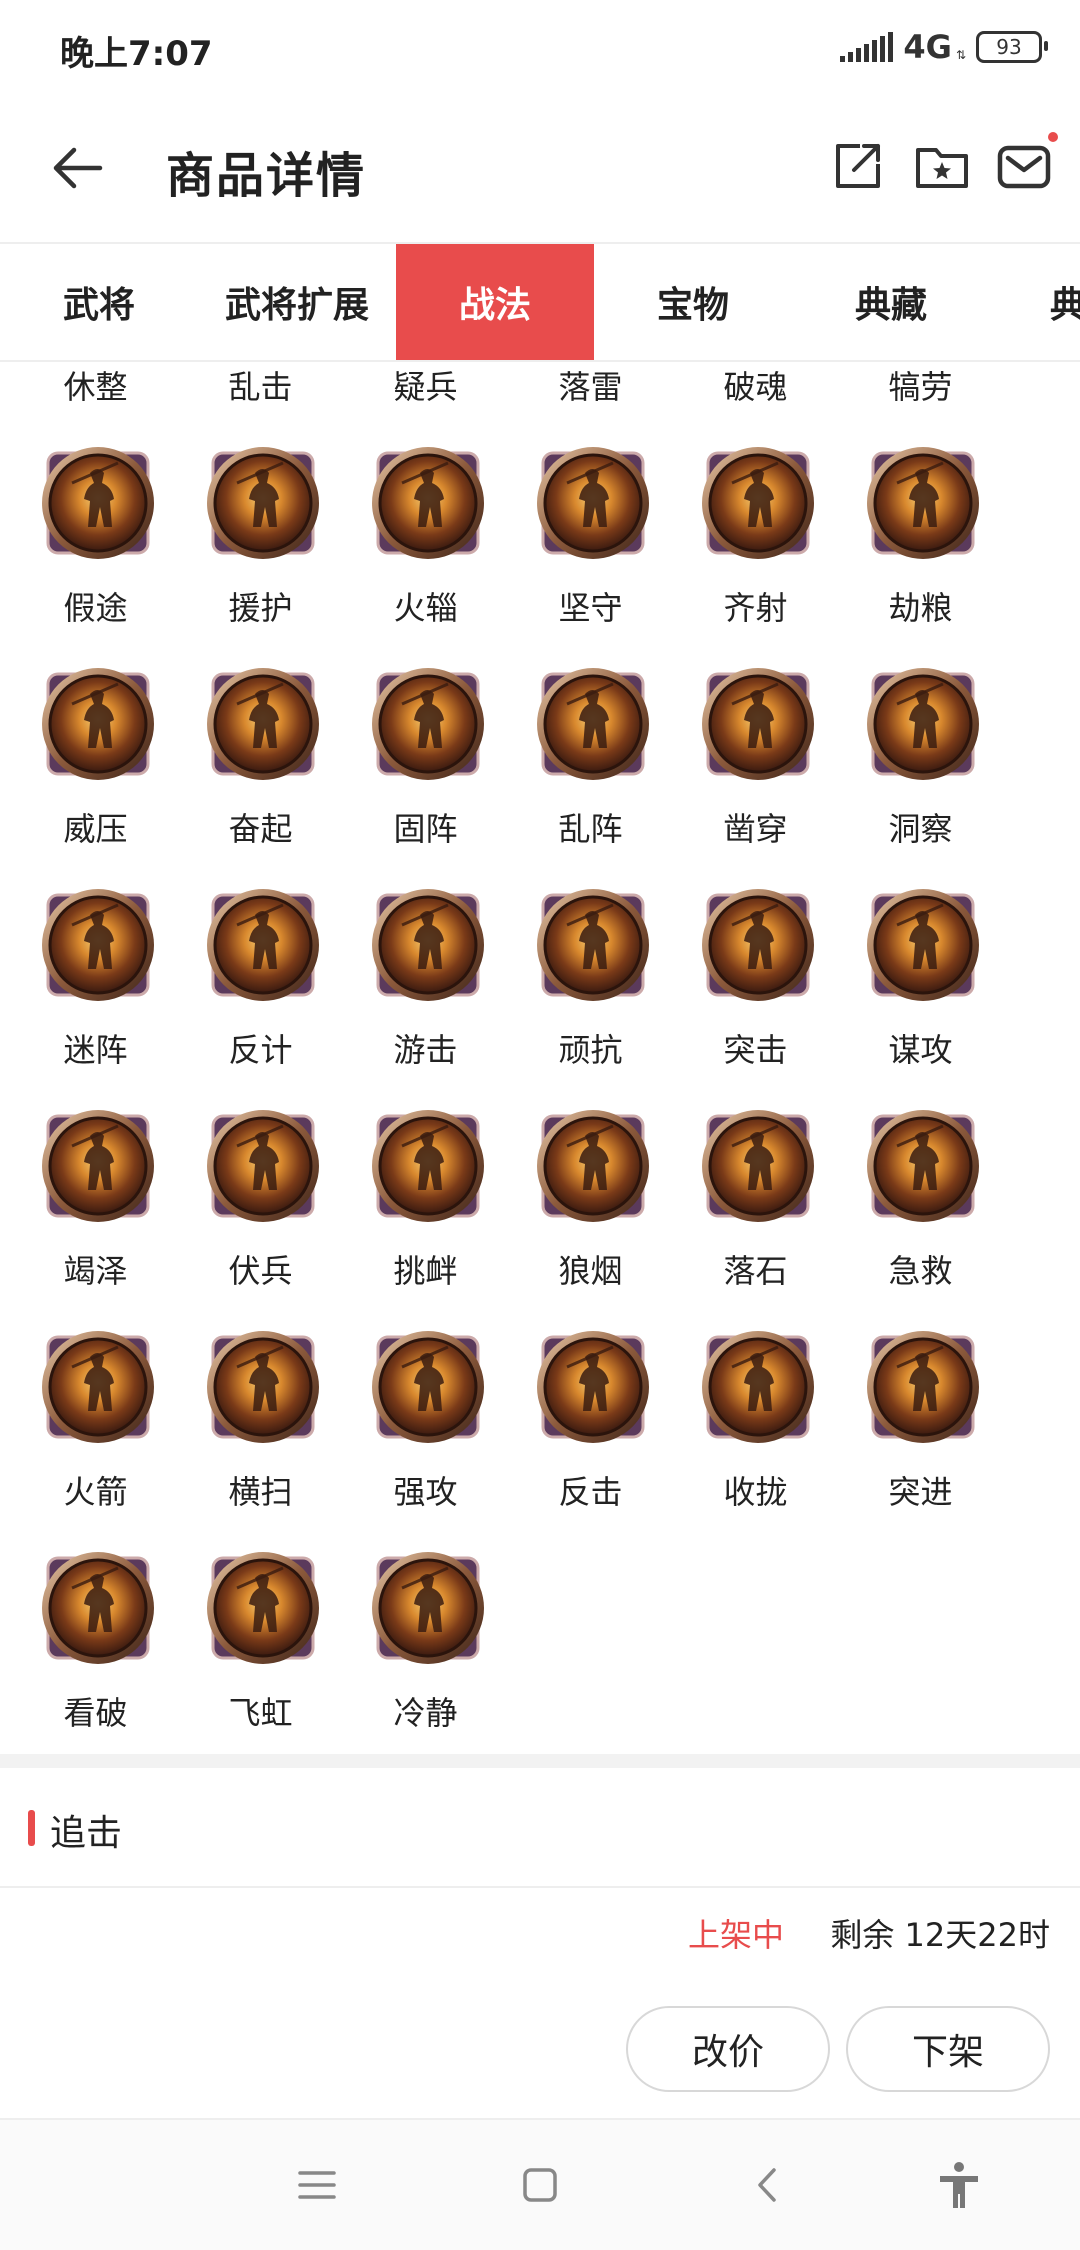  Describe the element at coordinates (95, 985) in the screenshot. I see `skill-item: 迷阵` at that location.